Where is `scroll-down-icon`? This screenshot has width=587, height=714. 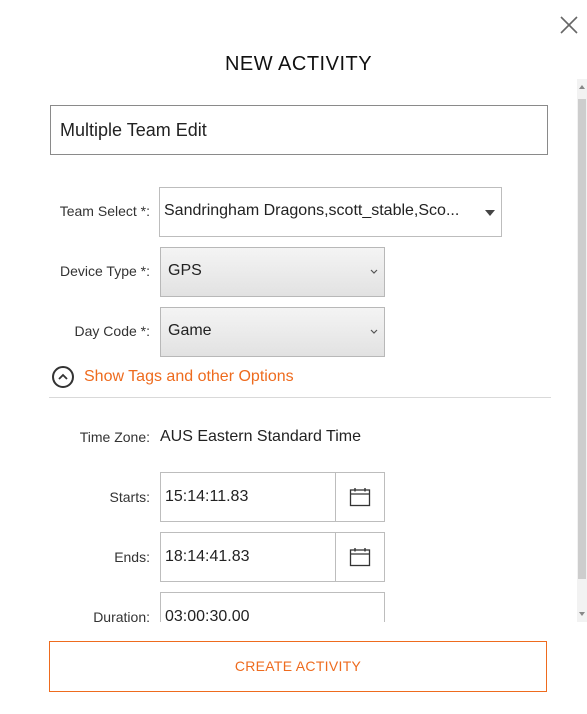
scroll-down-icon is located at coordinates (582, 614).